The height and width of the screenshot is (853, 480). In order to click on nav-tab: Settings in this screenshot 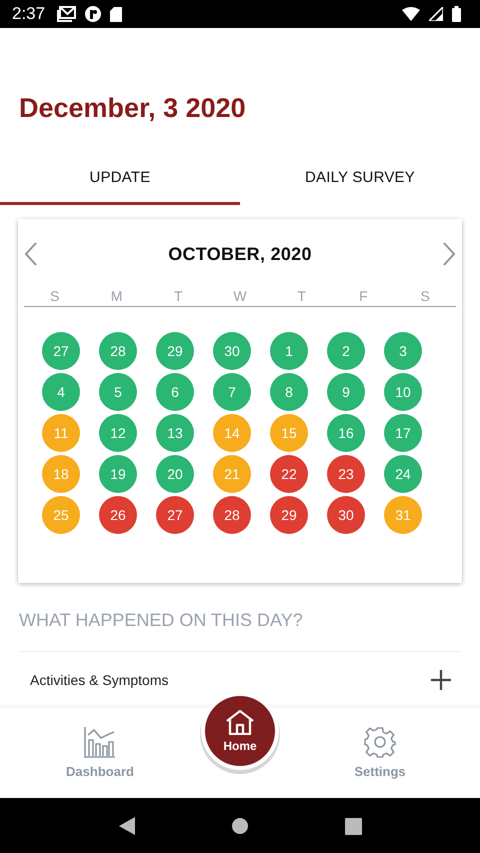, I will do `click(380, 752)`.